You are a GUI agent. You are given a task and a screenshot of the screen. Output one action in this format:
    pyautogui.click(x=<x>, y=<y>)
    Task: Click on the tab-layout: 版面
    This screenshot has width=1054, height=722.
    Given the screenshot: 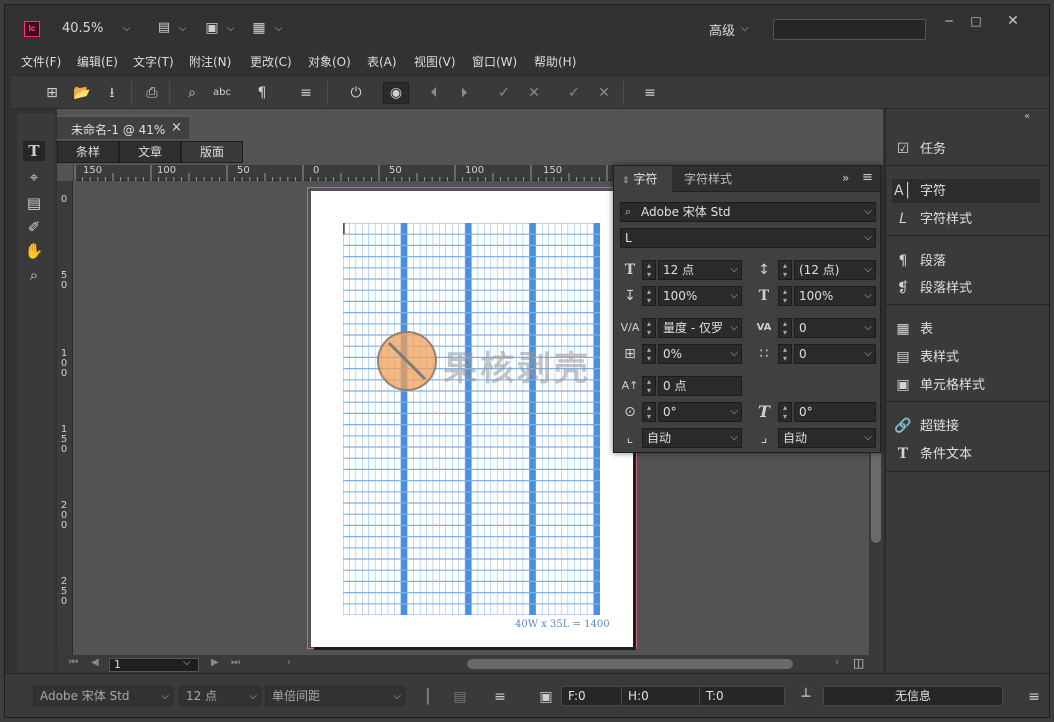 What is the action you would take?
    pyautogui.click(x=212, y=152)
    